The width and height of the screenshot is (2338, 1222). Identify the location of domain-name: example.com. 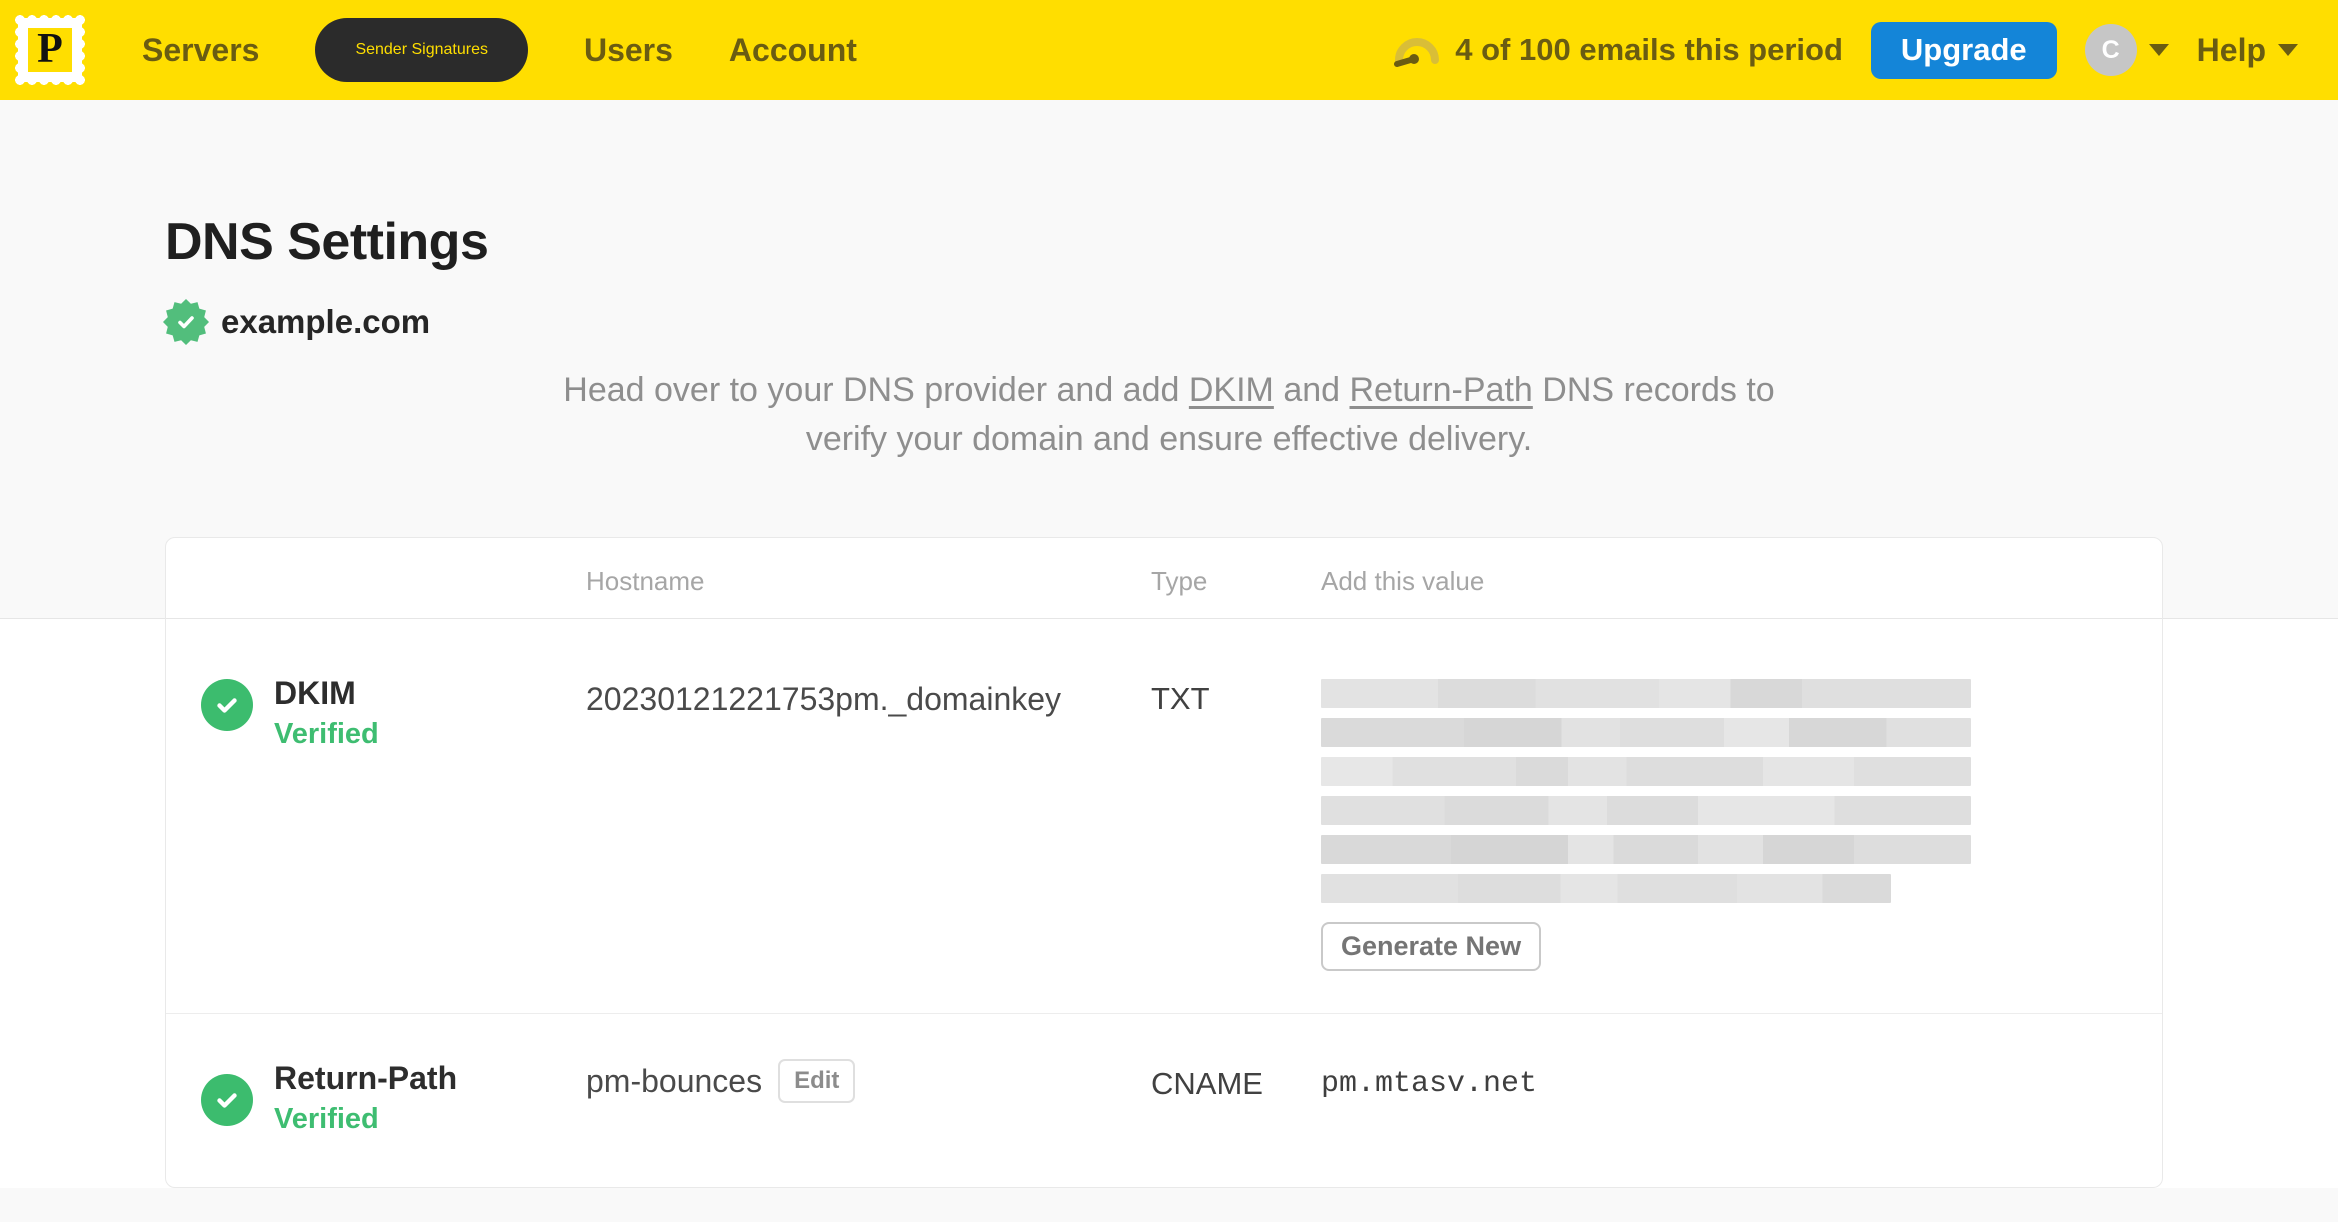
(326, 321).